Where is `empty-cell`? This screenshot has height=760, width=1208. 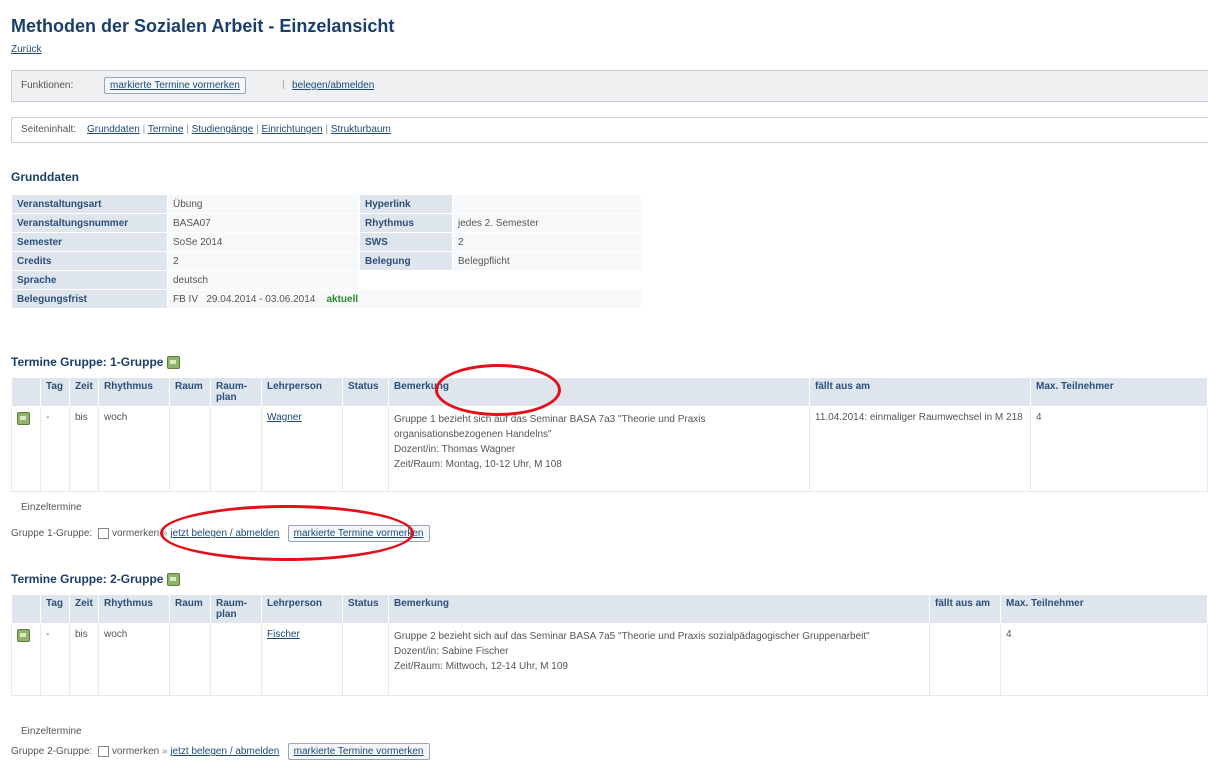 empty-cell is located at coordinates (500, 280).